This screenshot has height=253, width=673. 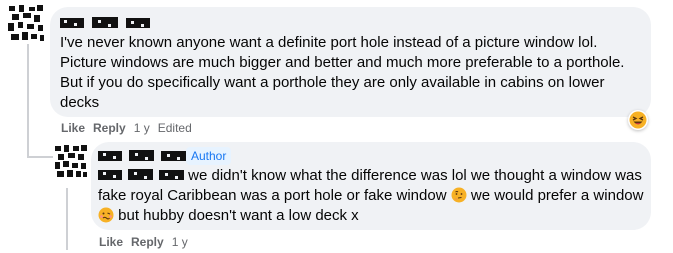 I want to click on reply-thread-line, so click(x=67, y=219).